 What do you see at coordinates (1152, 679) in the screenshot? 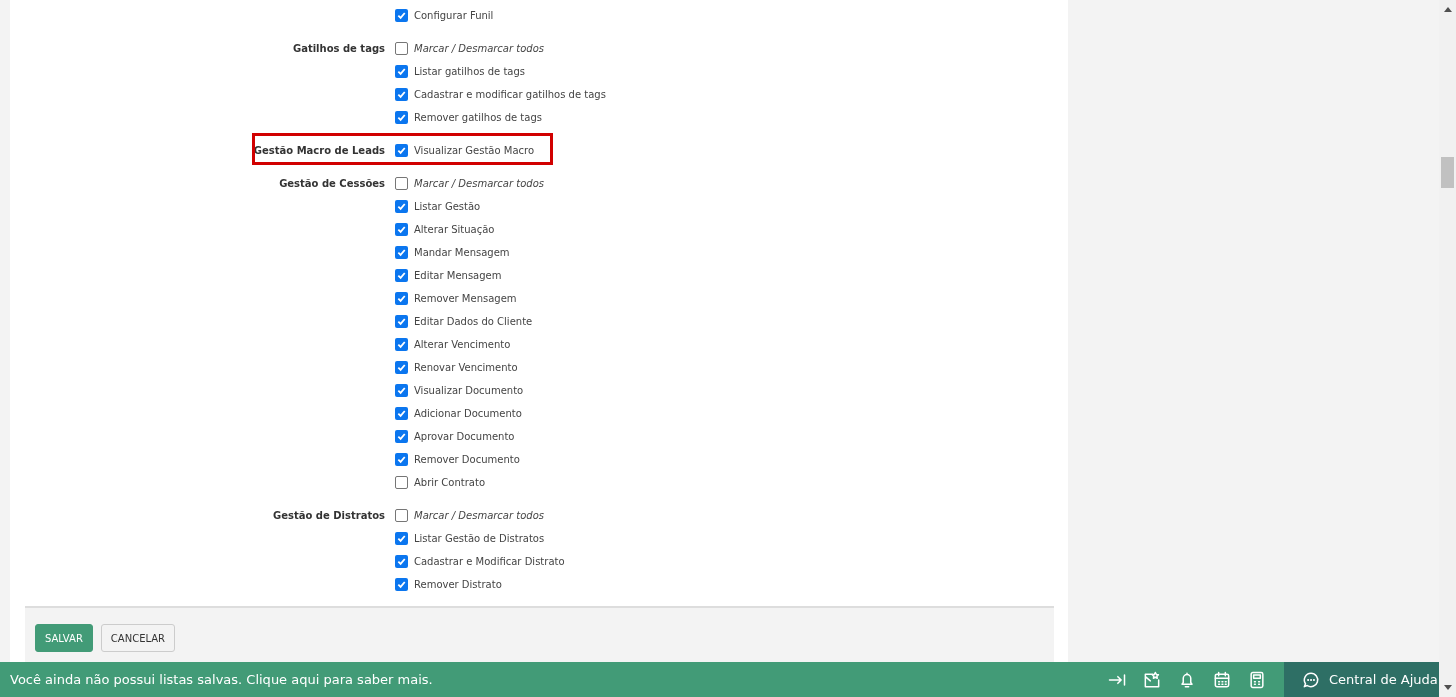
I see `mail-star-icon` at bounding box center [1152, 679].